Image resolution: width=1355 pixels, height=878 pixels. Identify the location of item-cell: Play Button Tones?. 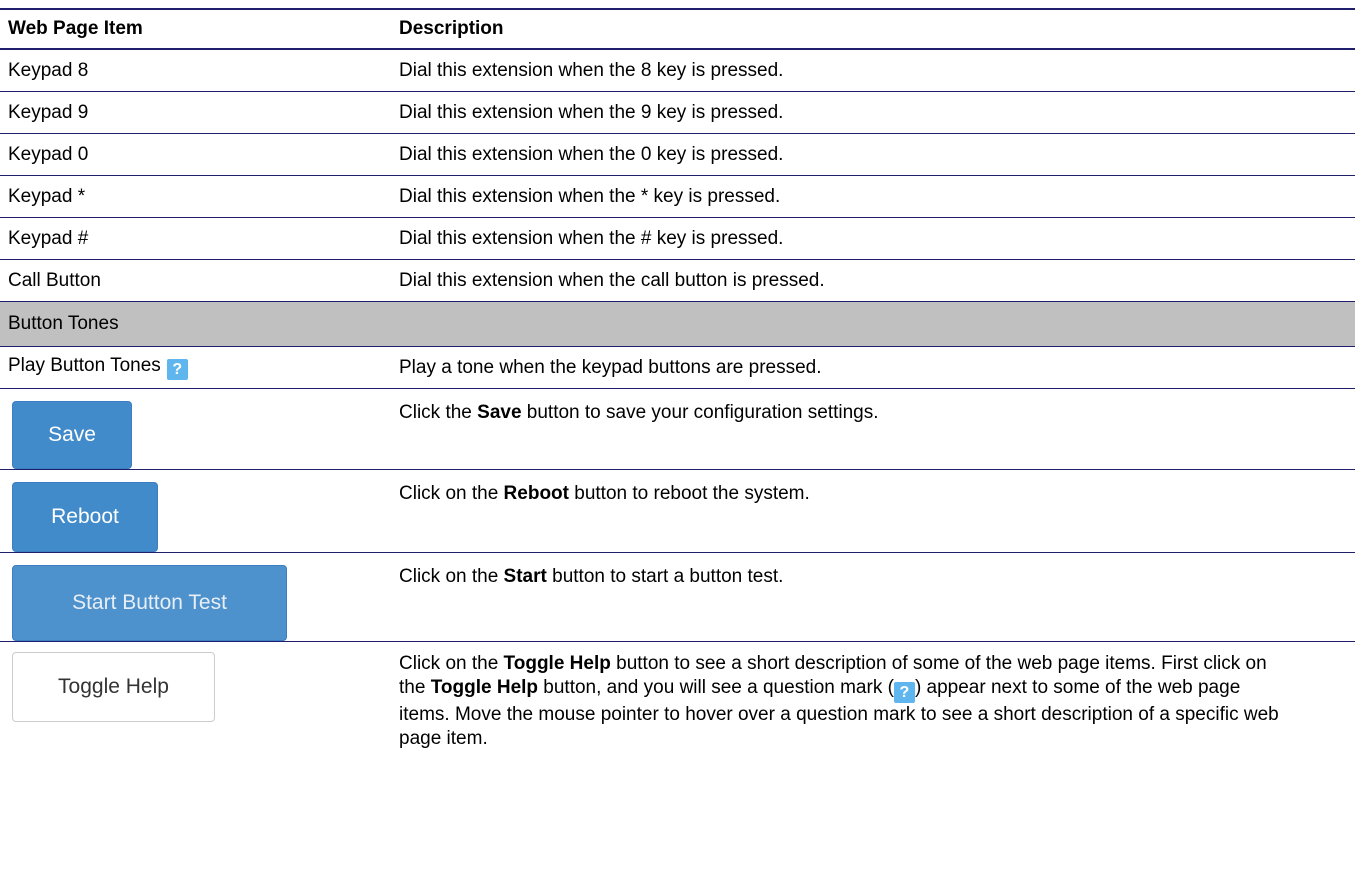
(195, 367).